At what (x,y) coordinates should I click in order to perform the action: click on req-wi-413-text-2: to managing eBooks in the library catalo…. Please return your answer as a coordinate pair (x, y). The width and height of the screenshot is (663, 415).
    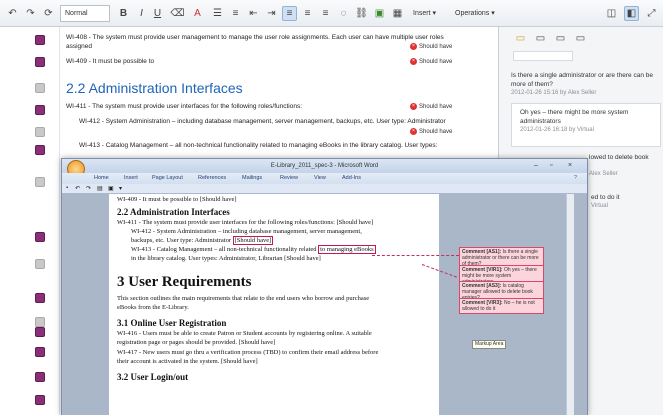
    Looking at the image, I should click on (359, 145).